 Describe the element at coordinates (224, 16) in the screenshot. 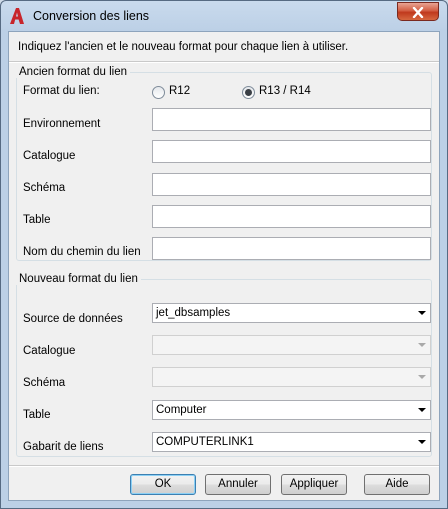

I see `title-bar: Conversion des liens` at that location.